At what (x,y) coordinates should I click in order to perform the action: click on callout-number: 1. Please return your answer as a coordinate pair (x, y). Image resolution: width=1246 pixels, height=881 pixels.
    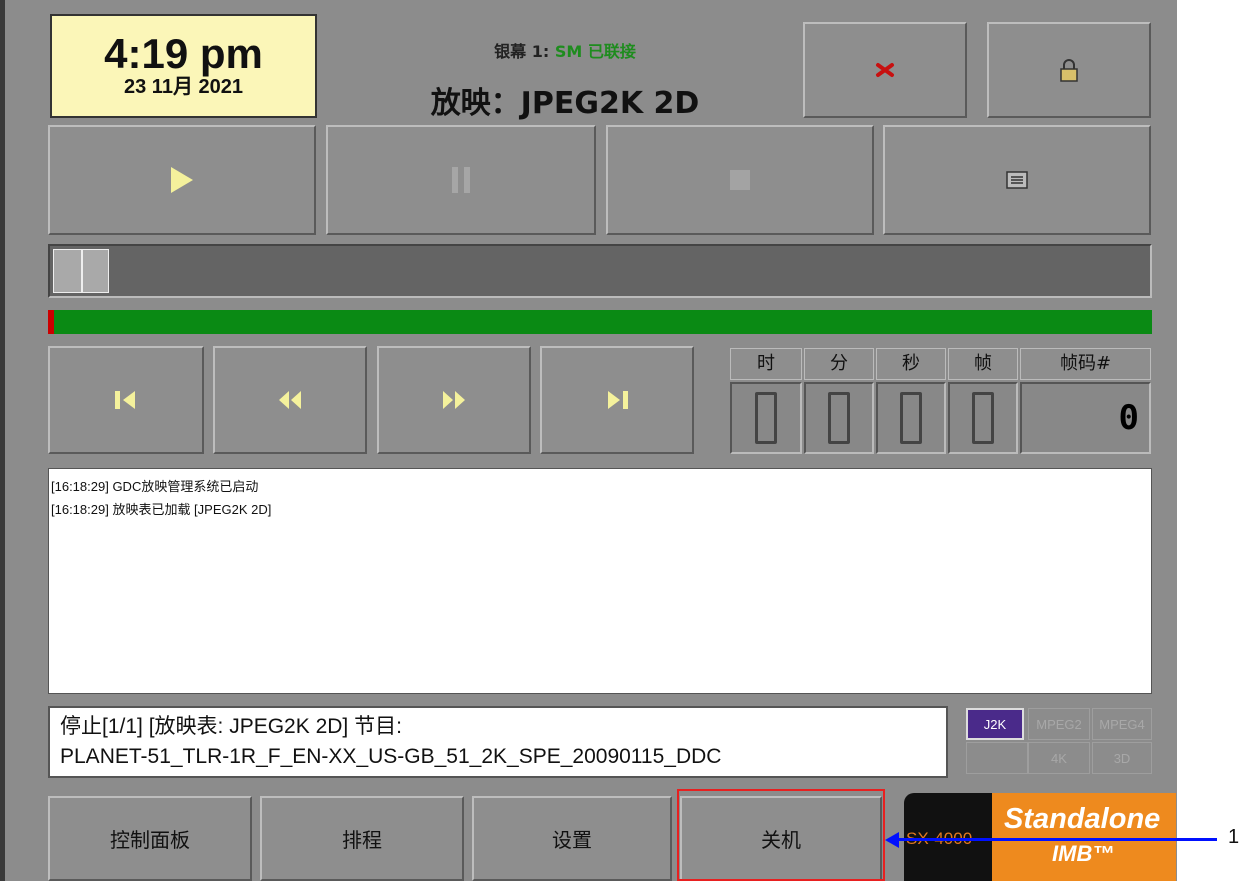
    Looking at the image, I should click on (1234, 837).